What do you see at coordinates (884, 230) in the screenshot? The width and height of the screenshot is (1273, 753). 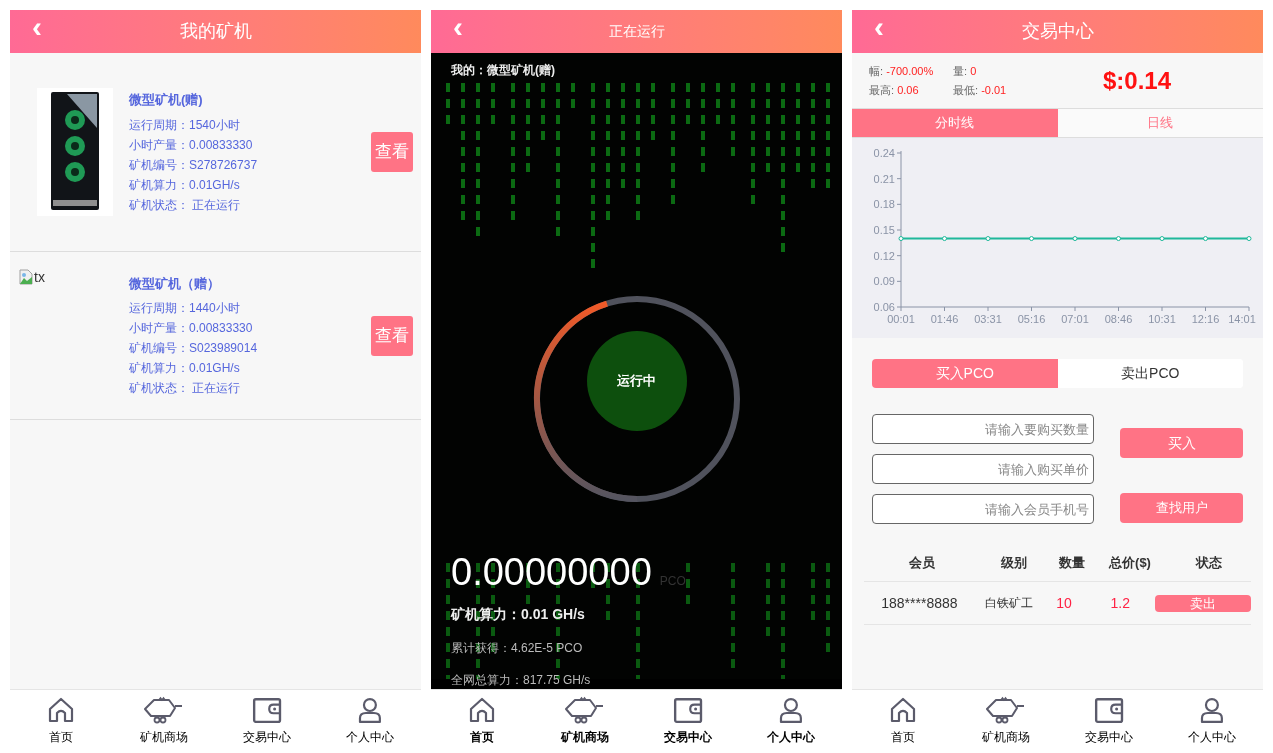 I see `y-tick-label: 0.15` at bounding box center [884, 230].